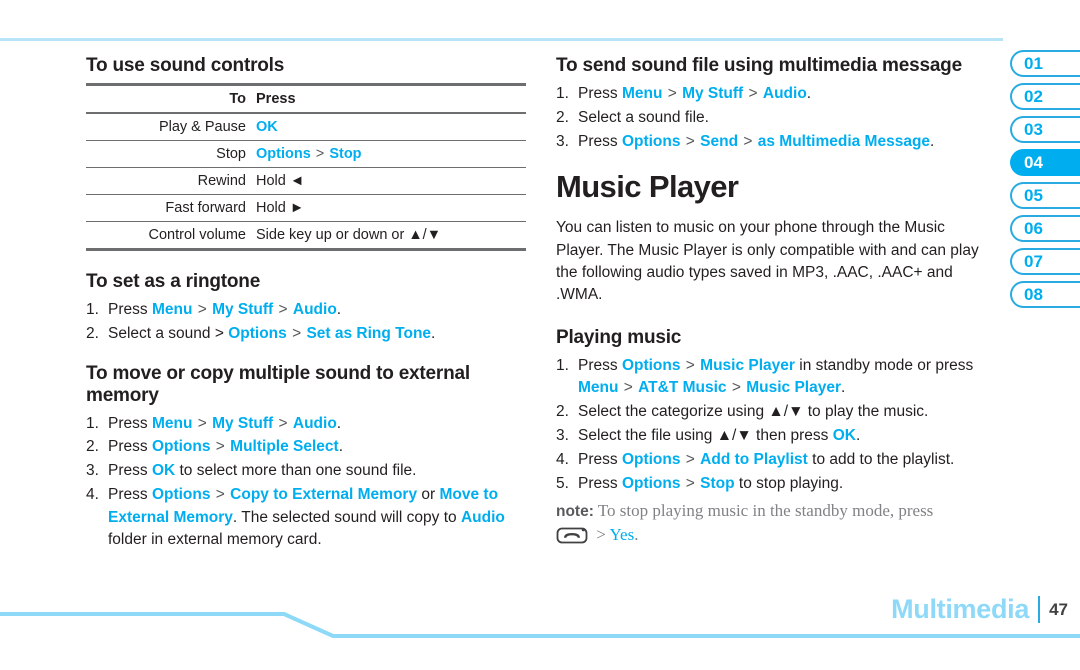  What do you see at coordinates (170, 127) in the screenshot?
I see `table-cell-to: Play & Pause` at bounding box center [170, 127].